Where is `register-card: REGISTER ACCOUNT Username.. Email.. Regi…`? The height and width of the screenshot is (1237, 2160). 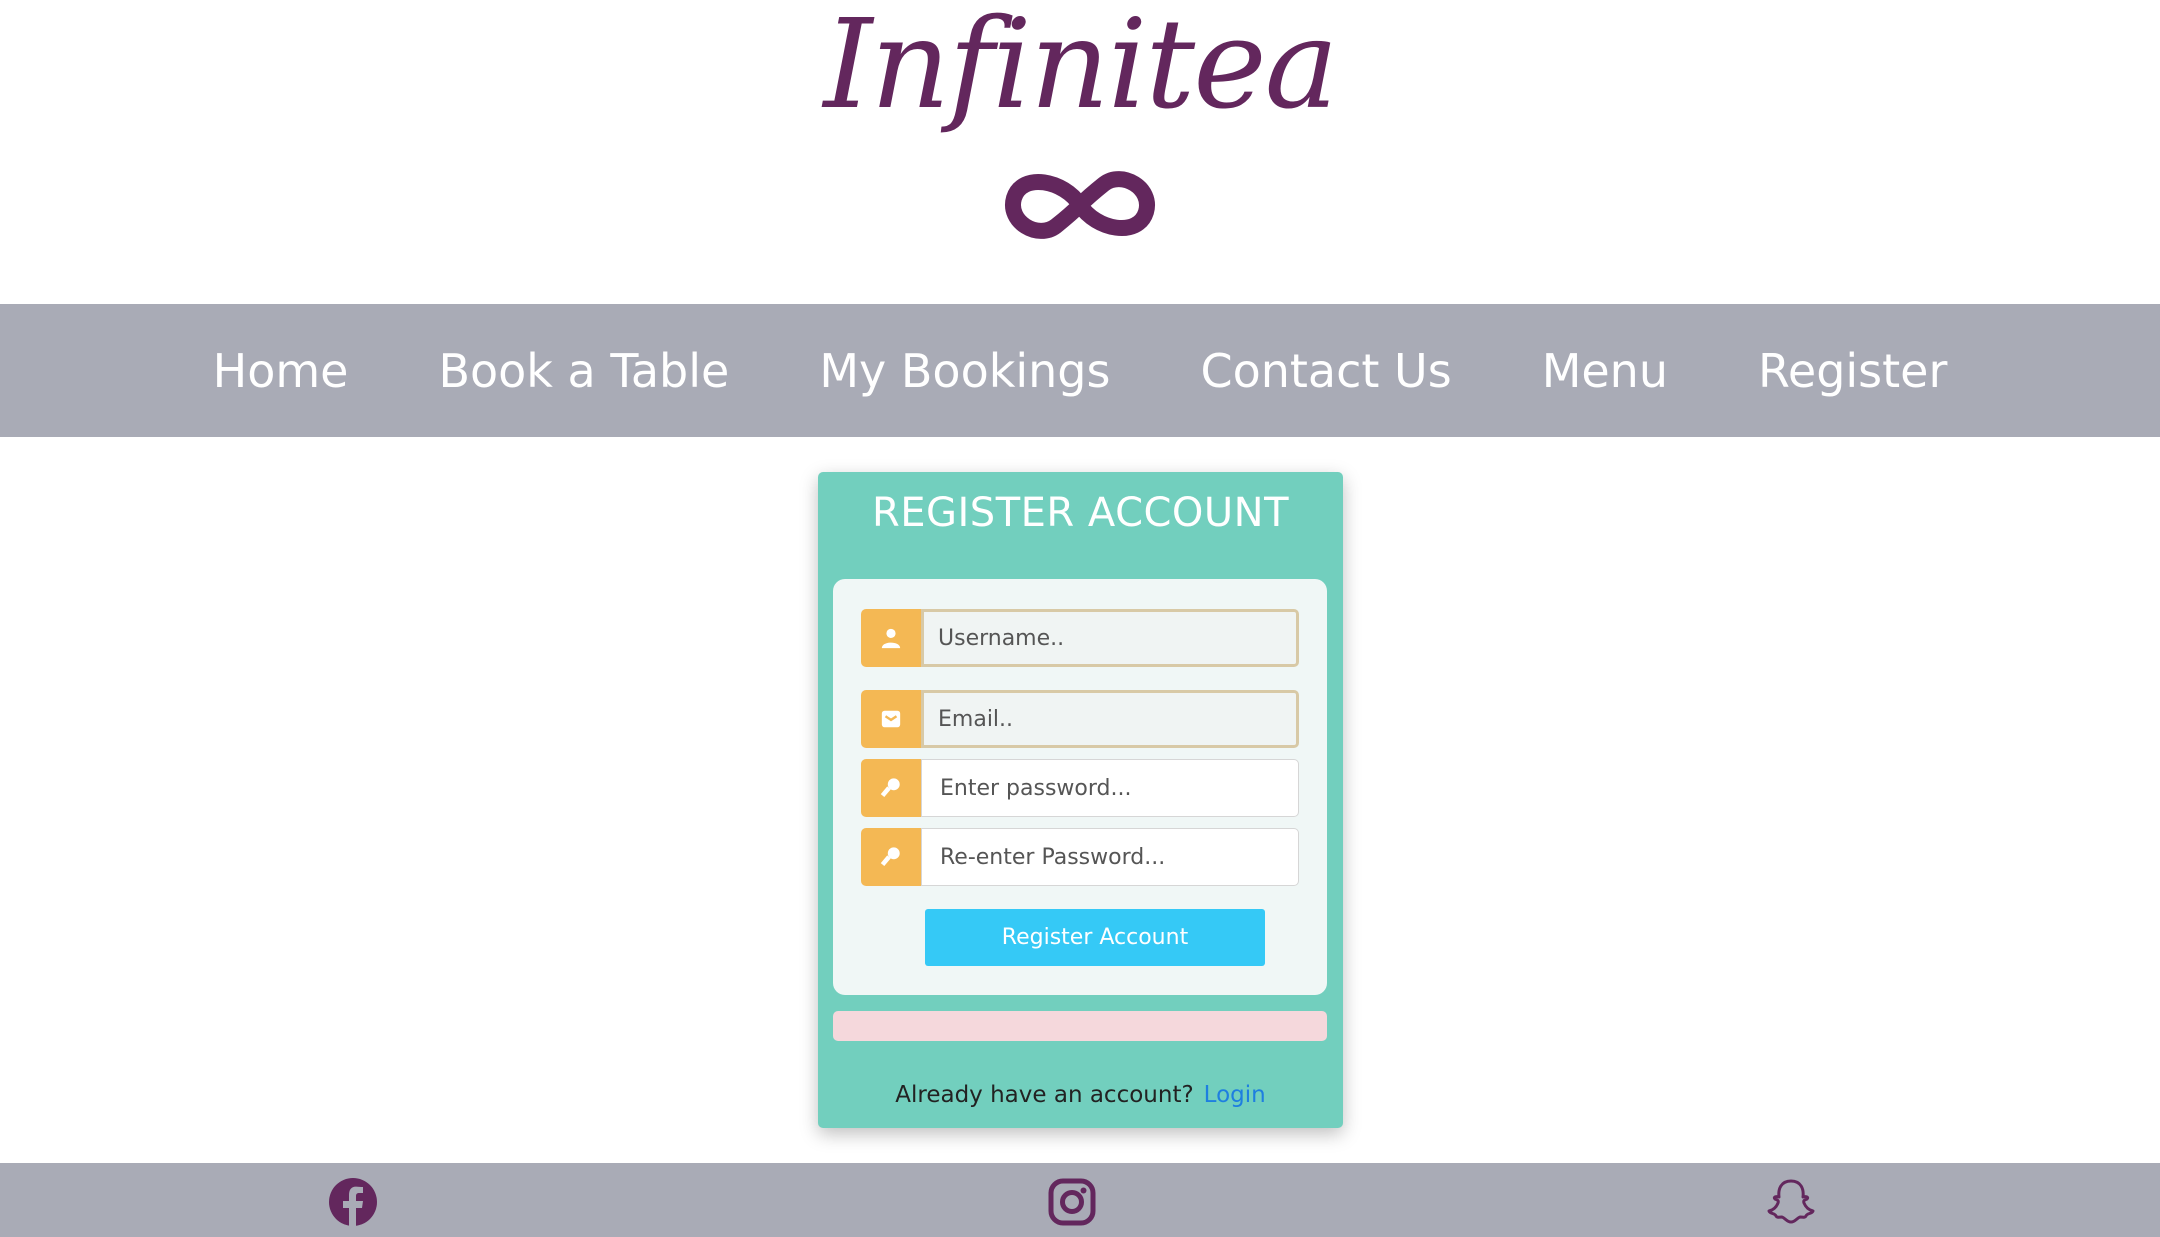
register-card: REGISTER ACCOUNT Username.. Email.. Regi… is located at coordinates (1080, 800).